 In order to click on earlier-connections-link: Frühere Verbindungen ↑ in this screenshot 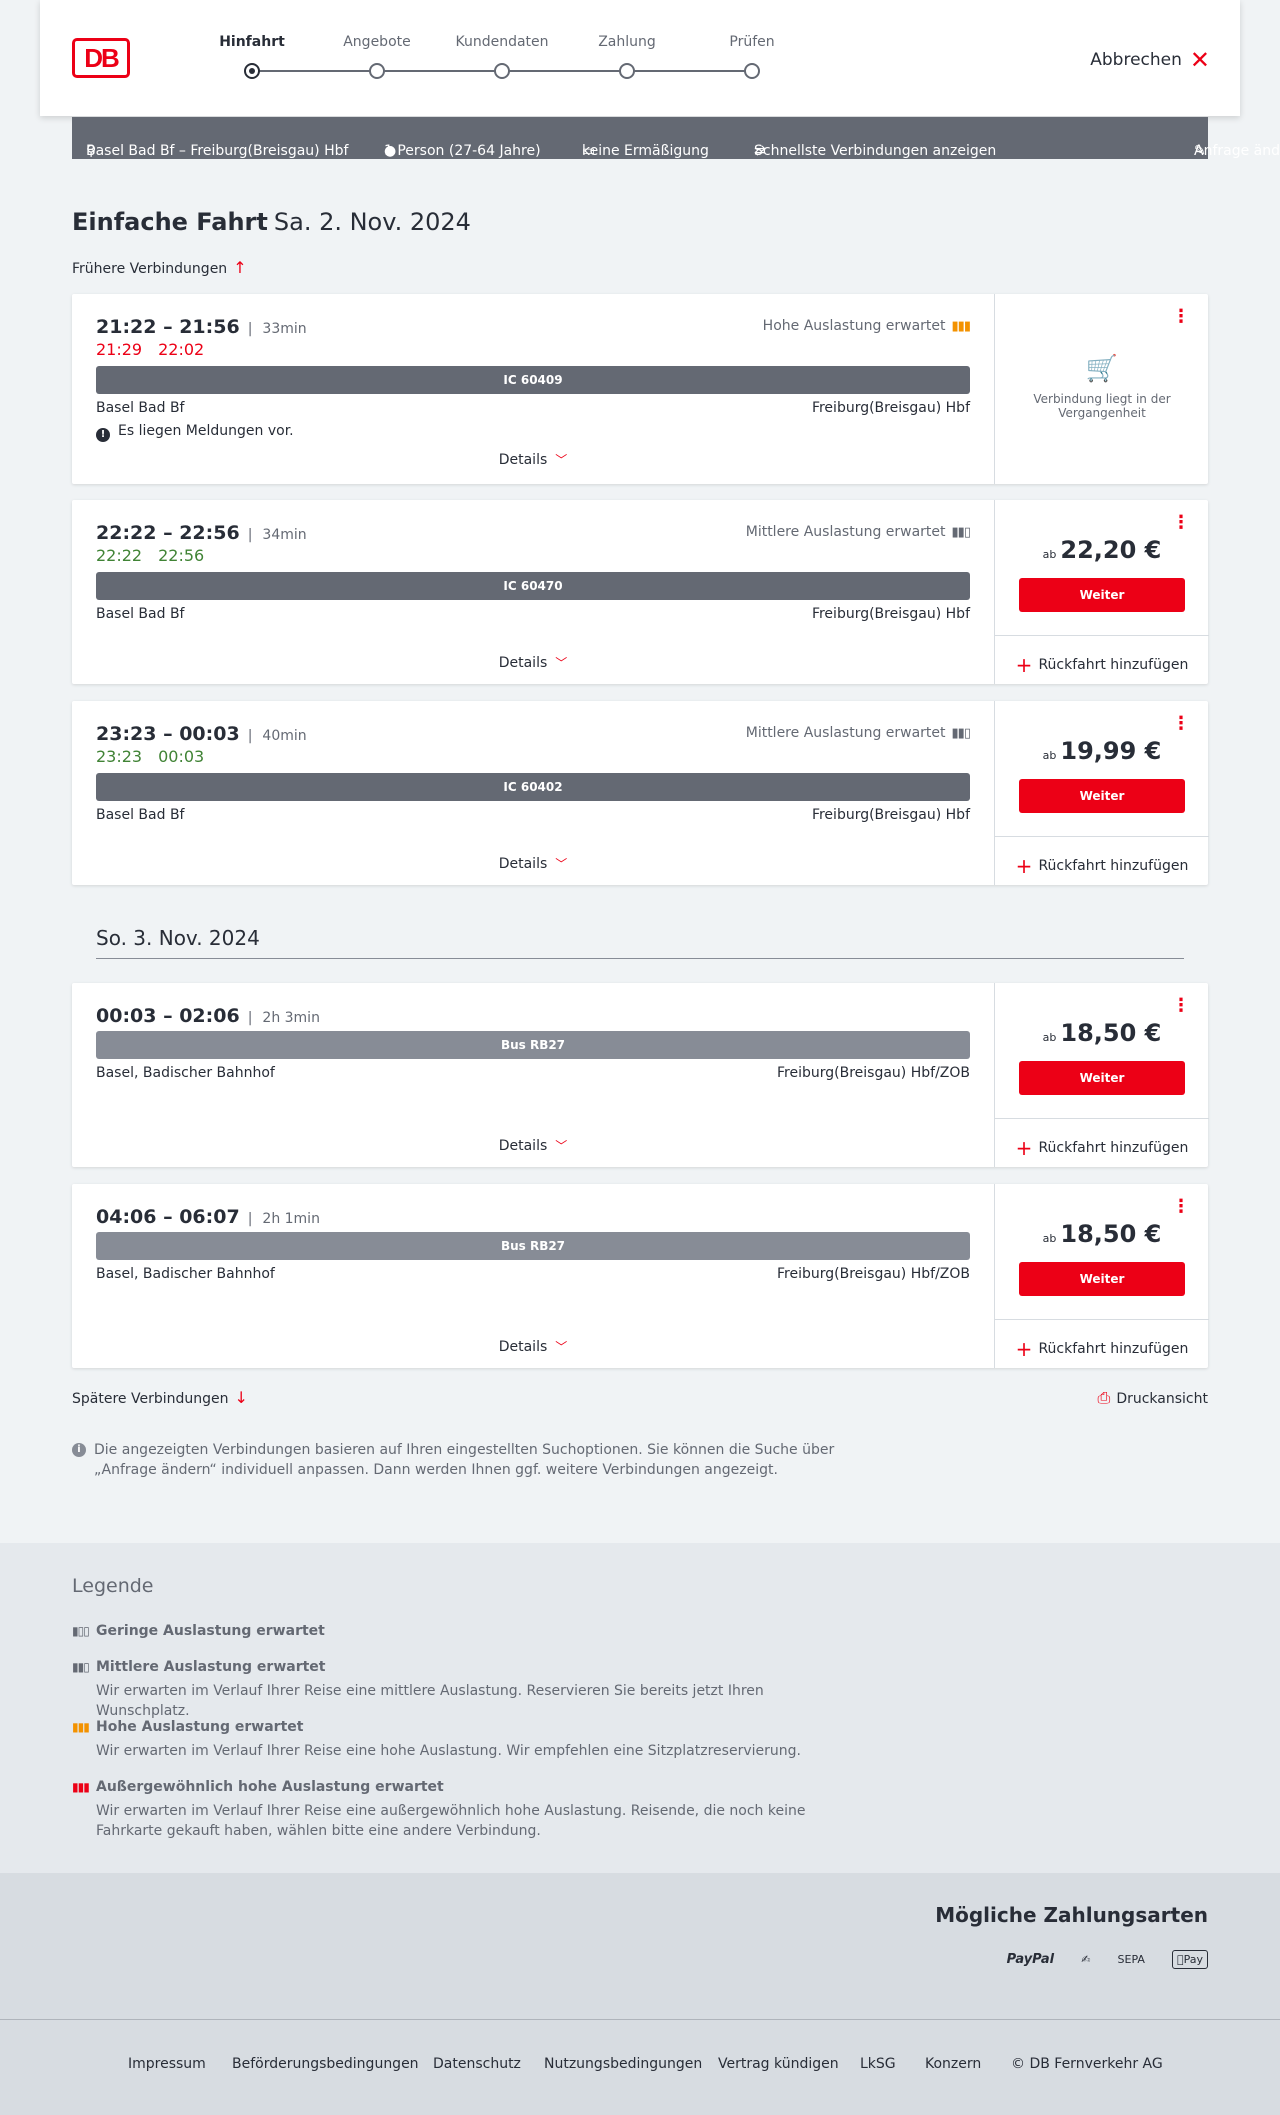, I will do `click(159, 267)`.